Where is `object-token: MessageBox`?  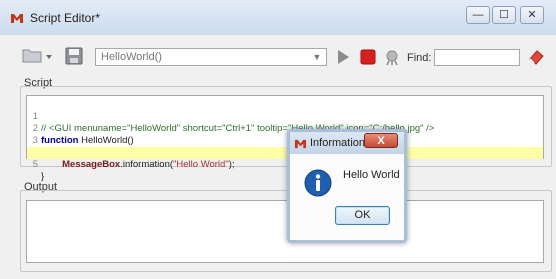 object-token: MessageBox is located at coordinates (91, 164).